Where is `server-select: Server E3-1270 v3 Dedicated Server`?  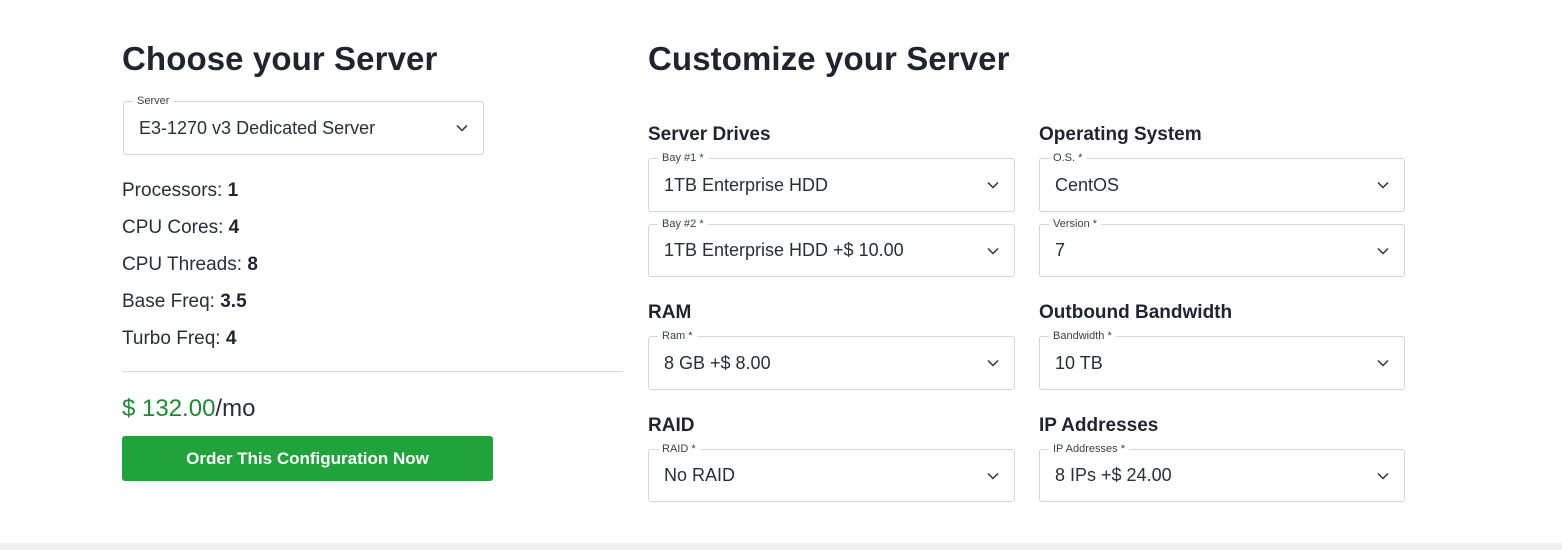 server-select: Server E3-1270 v3 Dedicated Server is located at coordinates (303, 125).